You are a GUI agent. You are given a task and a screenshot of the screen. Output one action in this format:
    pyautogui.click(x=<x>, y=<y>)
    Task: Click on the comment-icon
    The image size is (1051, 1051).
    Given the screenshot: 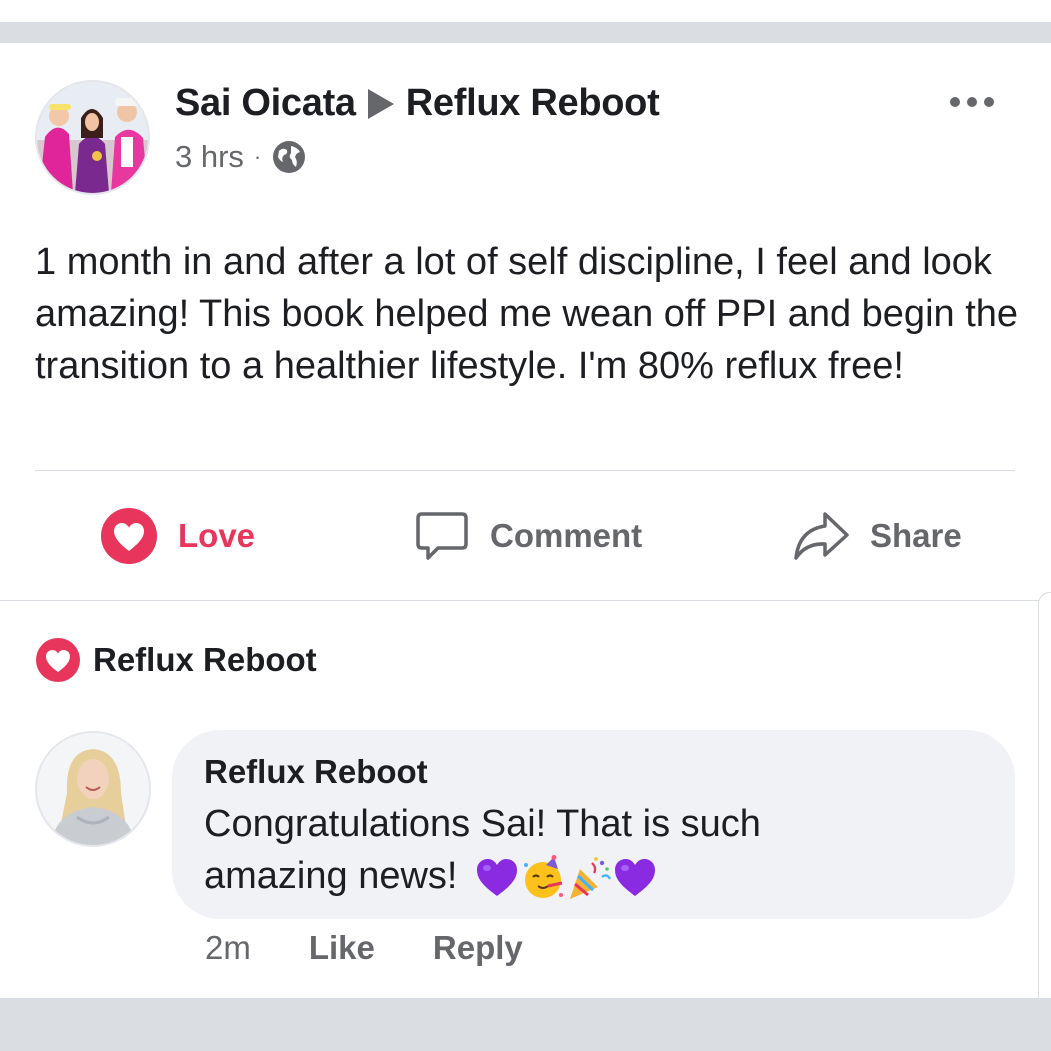 What is the action you would take?
    pyautogui.click(x=442, y=536)
    